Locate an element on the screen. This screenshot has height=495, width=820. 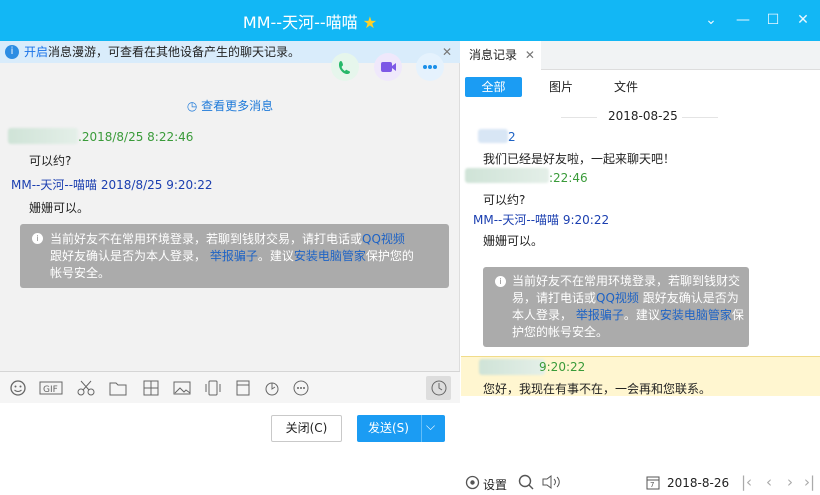
warning-text: 帐号安全。 is located at coordinates (80, 273).